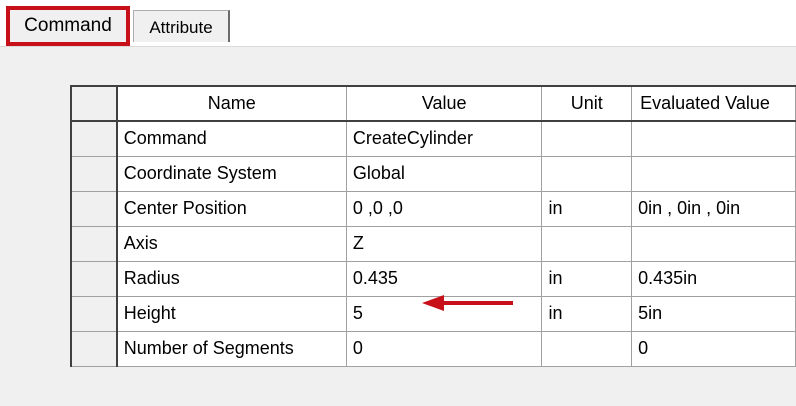 The image size is (796, 406). Describe the element at coordinates (444, 138) in the screenshot. I see `cell-value: CreateCylinder` at that location.